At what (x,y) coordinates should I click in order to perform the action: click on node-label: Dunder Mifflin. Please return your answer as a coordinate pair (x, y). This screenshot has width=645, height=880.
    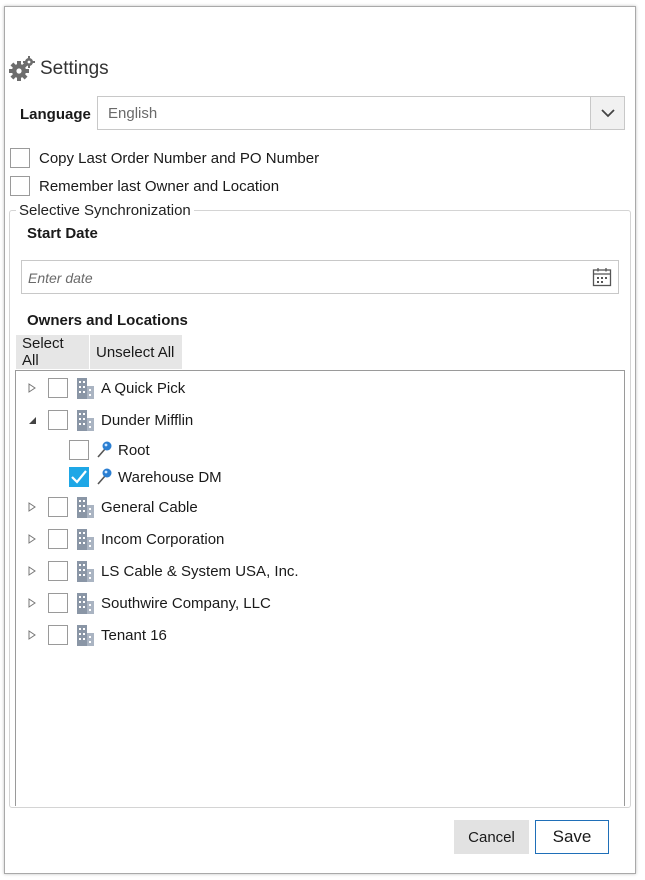
    Looking at the image, I should click on (147, 420).